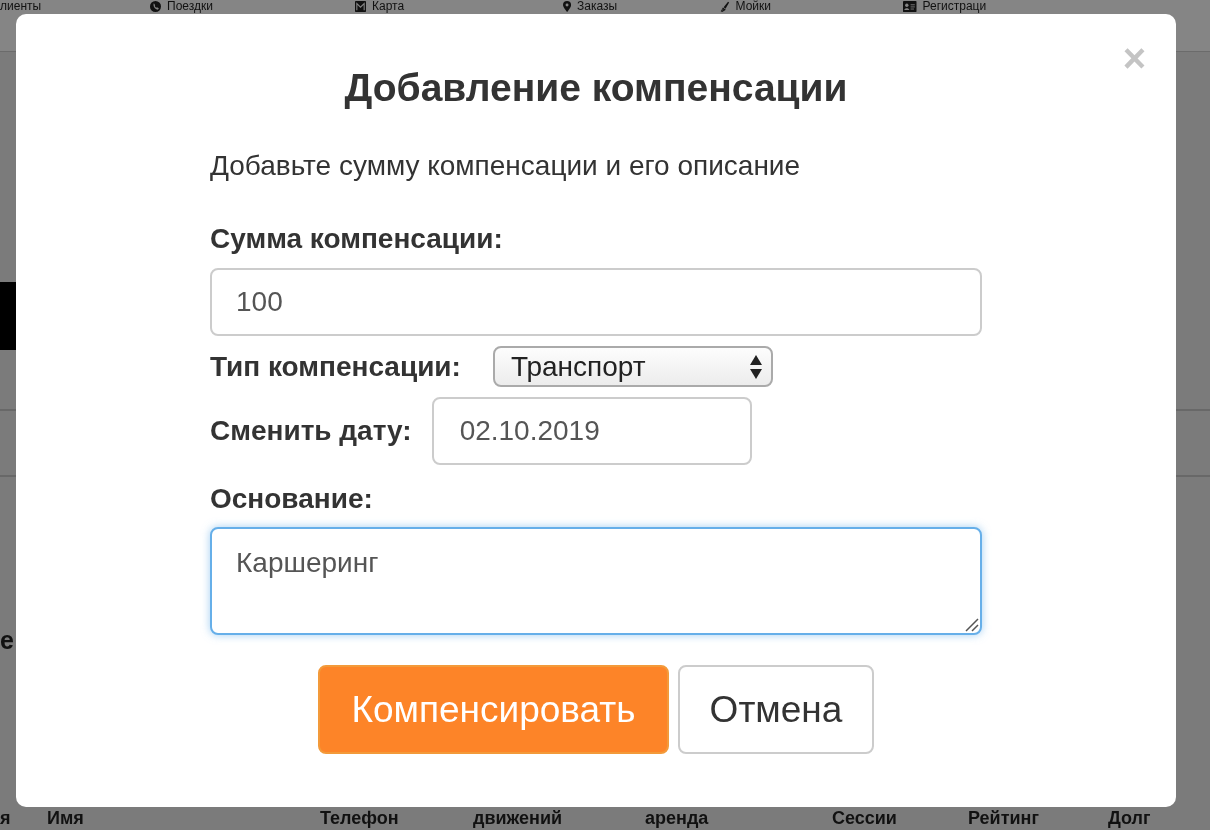 The width and height of the screenshot is (1210, 830). I want to click on dialog-title: Добавление компенсации, so click(596, 88).